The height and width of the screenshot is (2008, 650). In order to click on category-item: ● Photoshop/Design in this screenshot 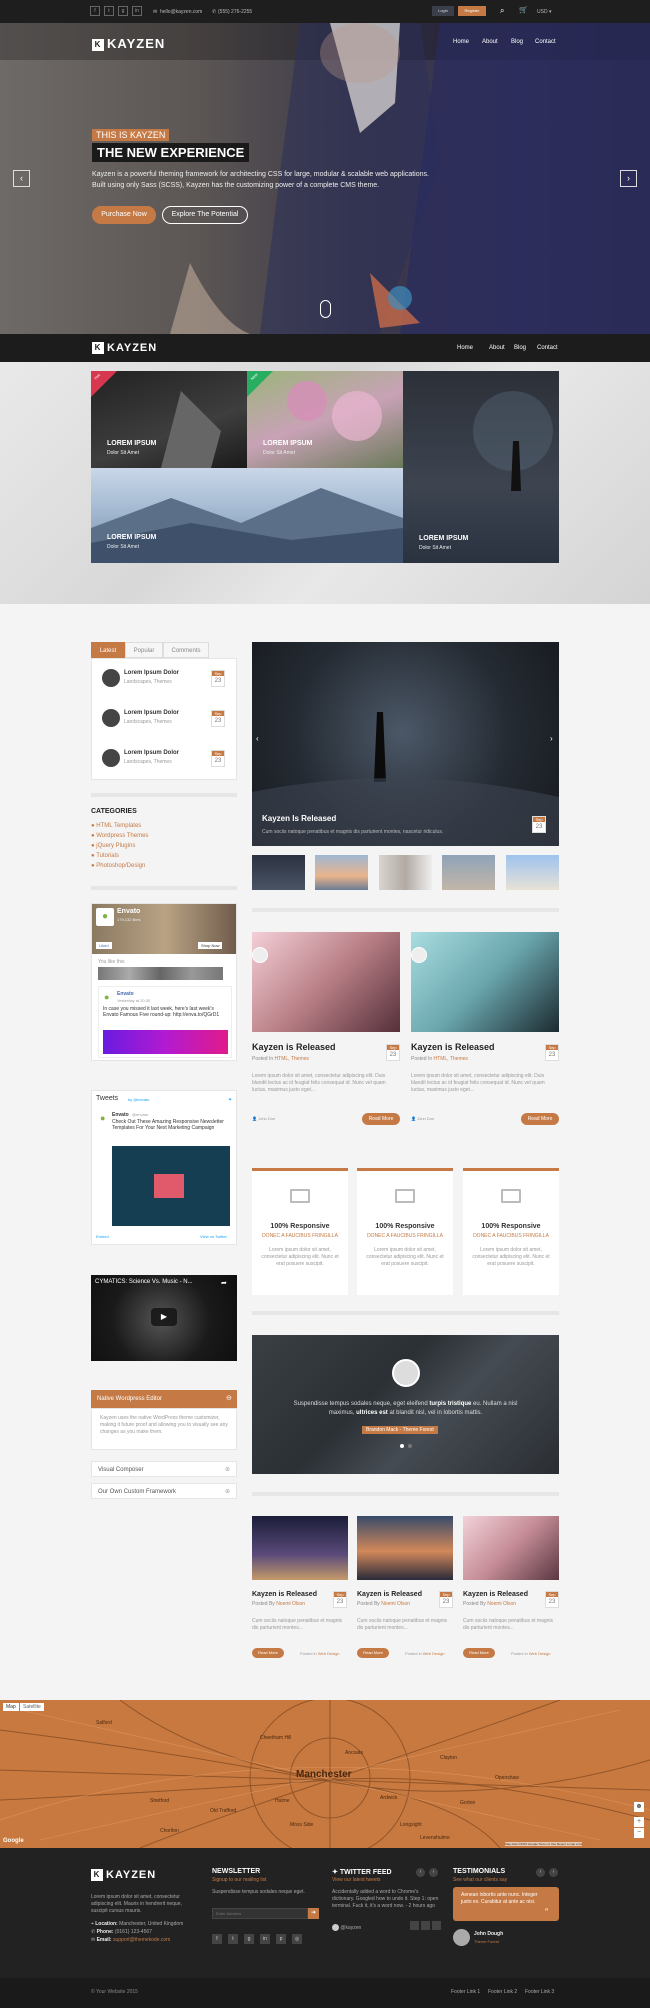, I will do `click(164, 868)`.